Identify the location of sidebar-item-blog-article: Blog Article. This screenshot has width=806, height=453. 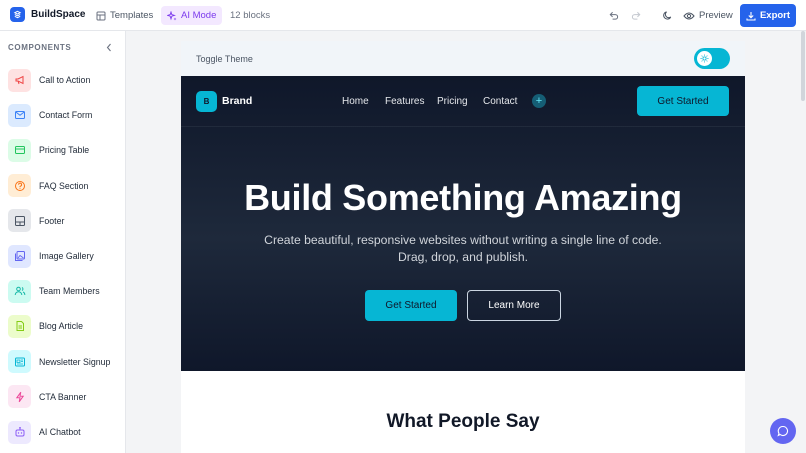
(64, 326).